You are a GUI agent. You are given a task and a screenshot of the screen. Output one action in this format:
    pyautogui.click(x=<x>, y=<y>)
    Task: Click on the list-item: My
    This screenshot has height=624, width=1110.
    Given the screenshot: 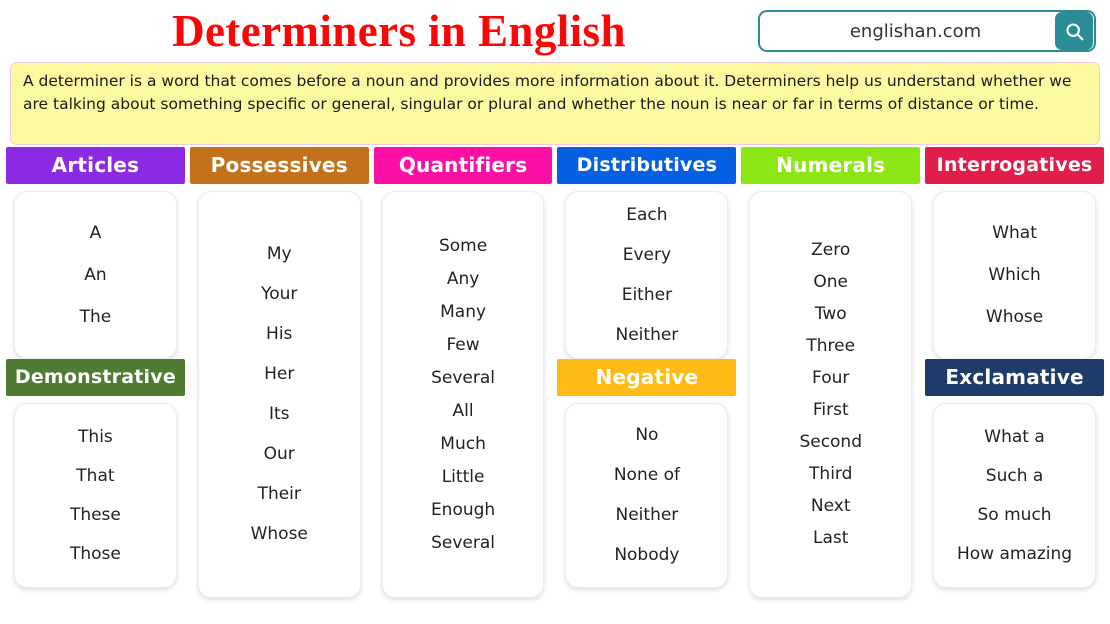 What is the action you would take?
    pyautogui.click(x=279, y=254)
    